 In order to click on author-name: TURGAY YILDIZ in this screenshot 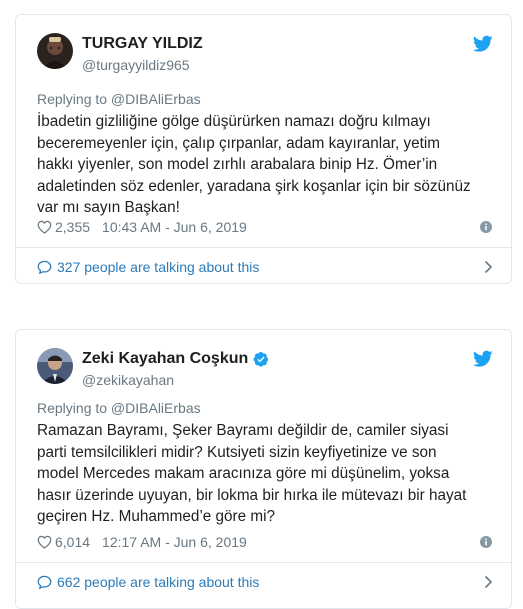, I will do `click(142, 44)`.